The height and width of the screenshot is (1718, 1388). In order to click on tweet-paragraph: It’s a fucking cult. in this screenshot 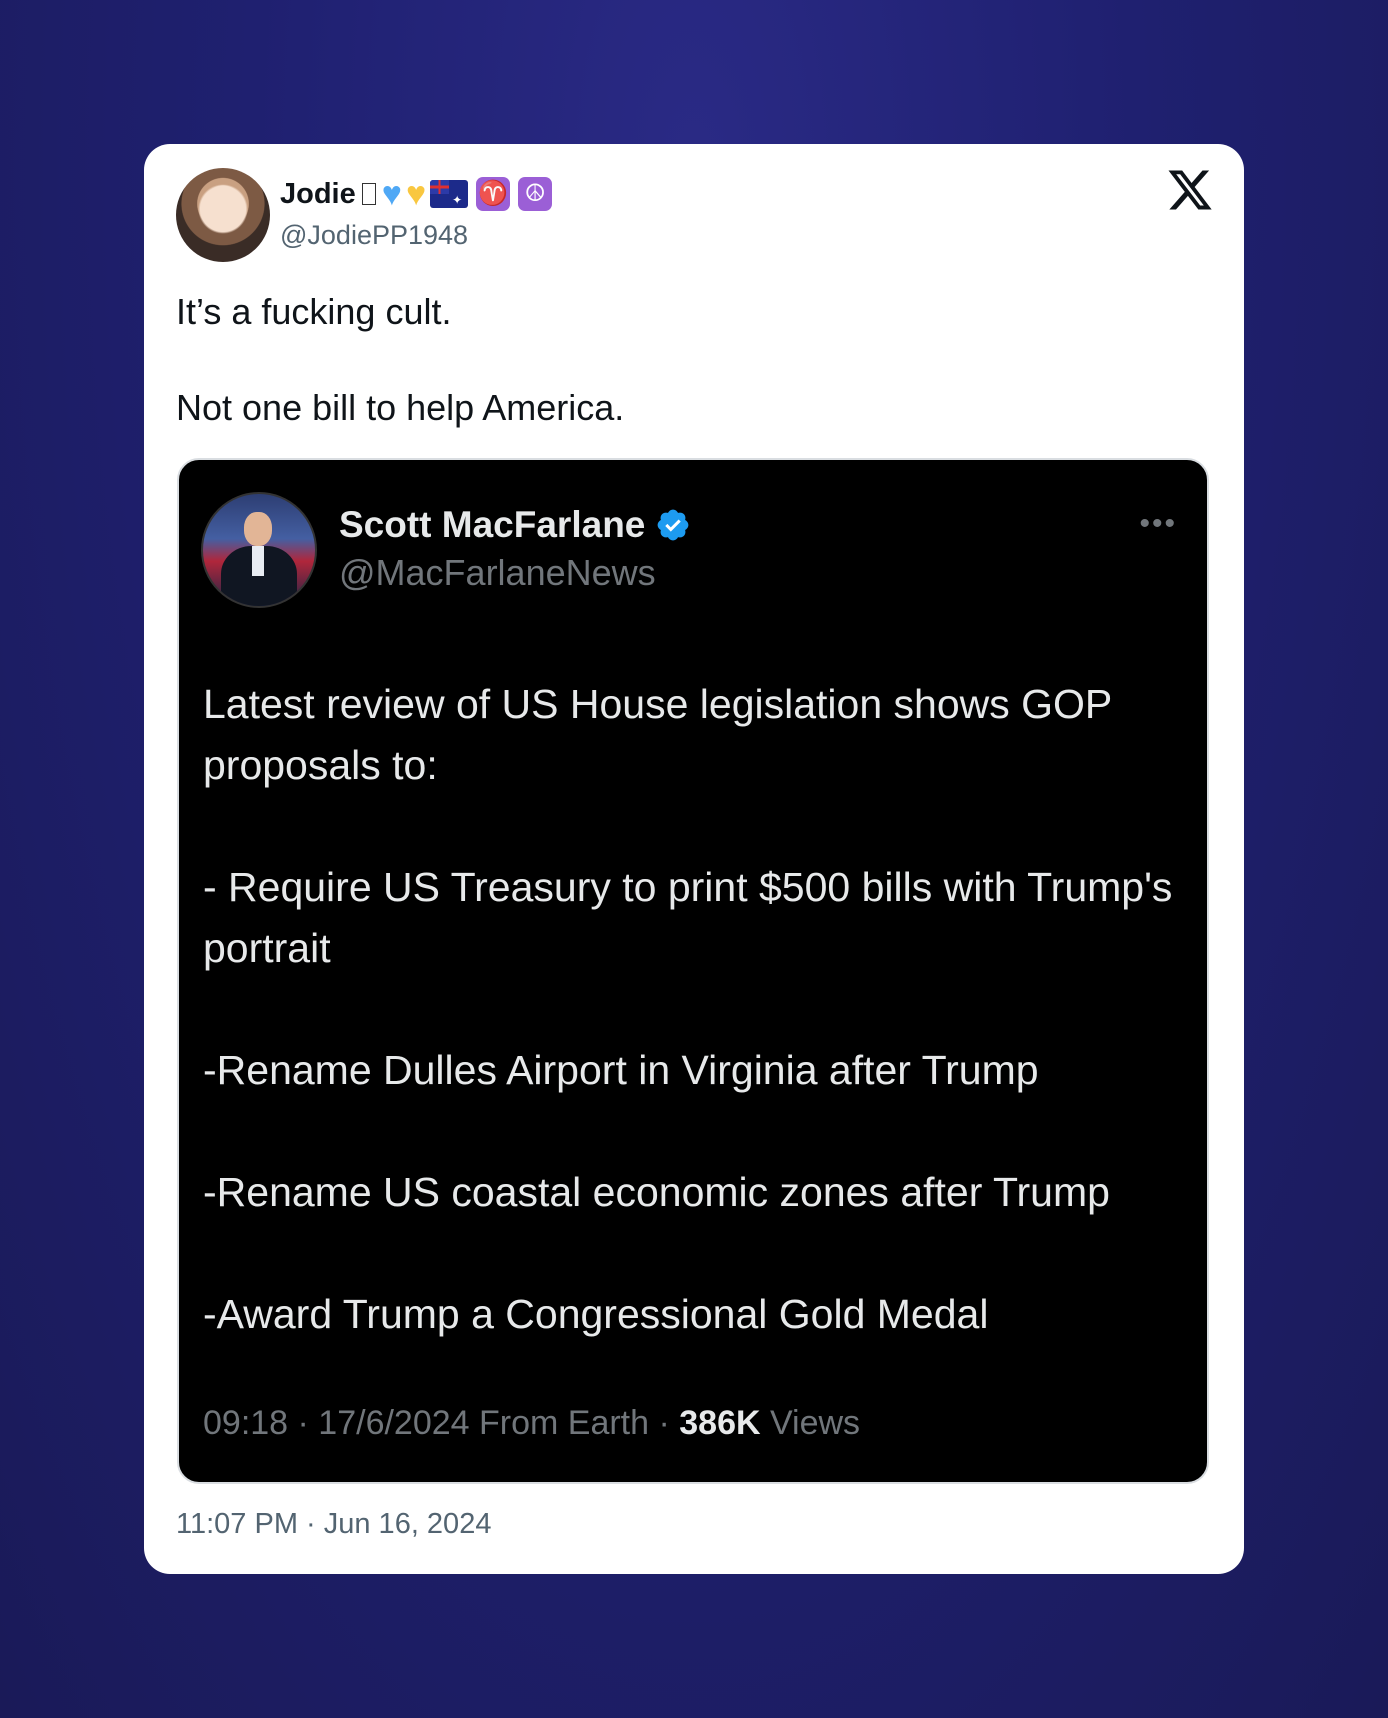, I will do `click(314, 311)`.